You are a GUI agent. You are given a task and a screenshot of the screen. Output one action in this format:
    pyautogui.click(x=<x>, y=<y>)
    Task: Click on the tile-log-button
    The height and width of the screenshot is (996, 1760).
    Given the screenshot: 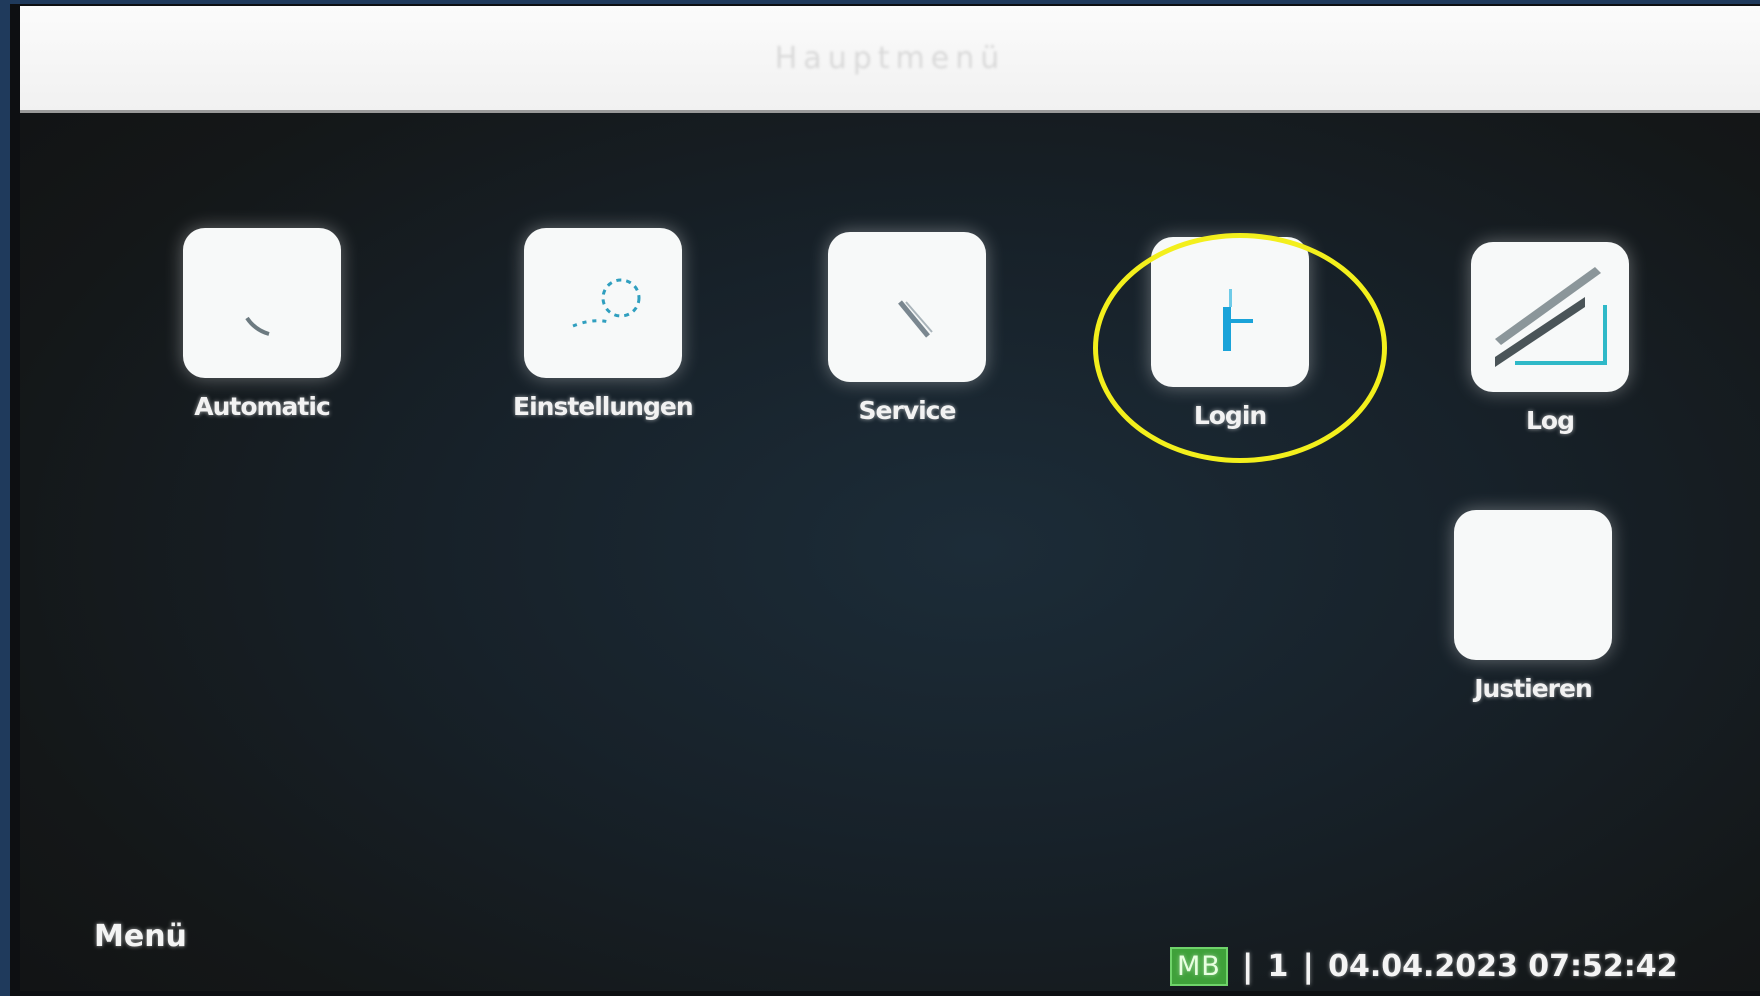 What is the action you would take?
    pyautogui.click(x=1550, y=317)
    